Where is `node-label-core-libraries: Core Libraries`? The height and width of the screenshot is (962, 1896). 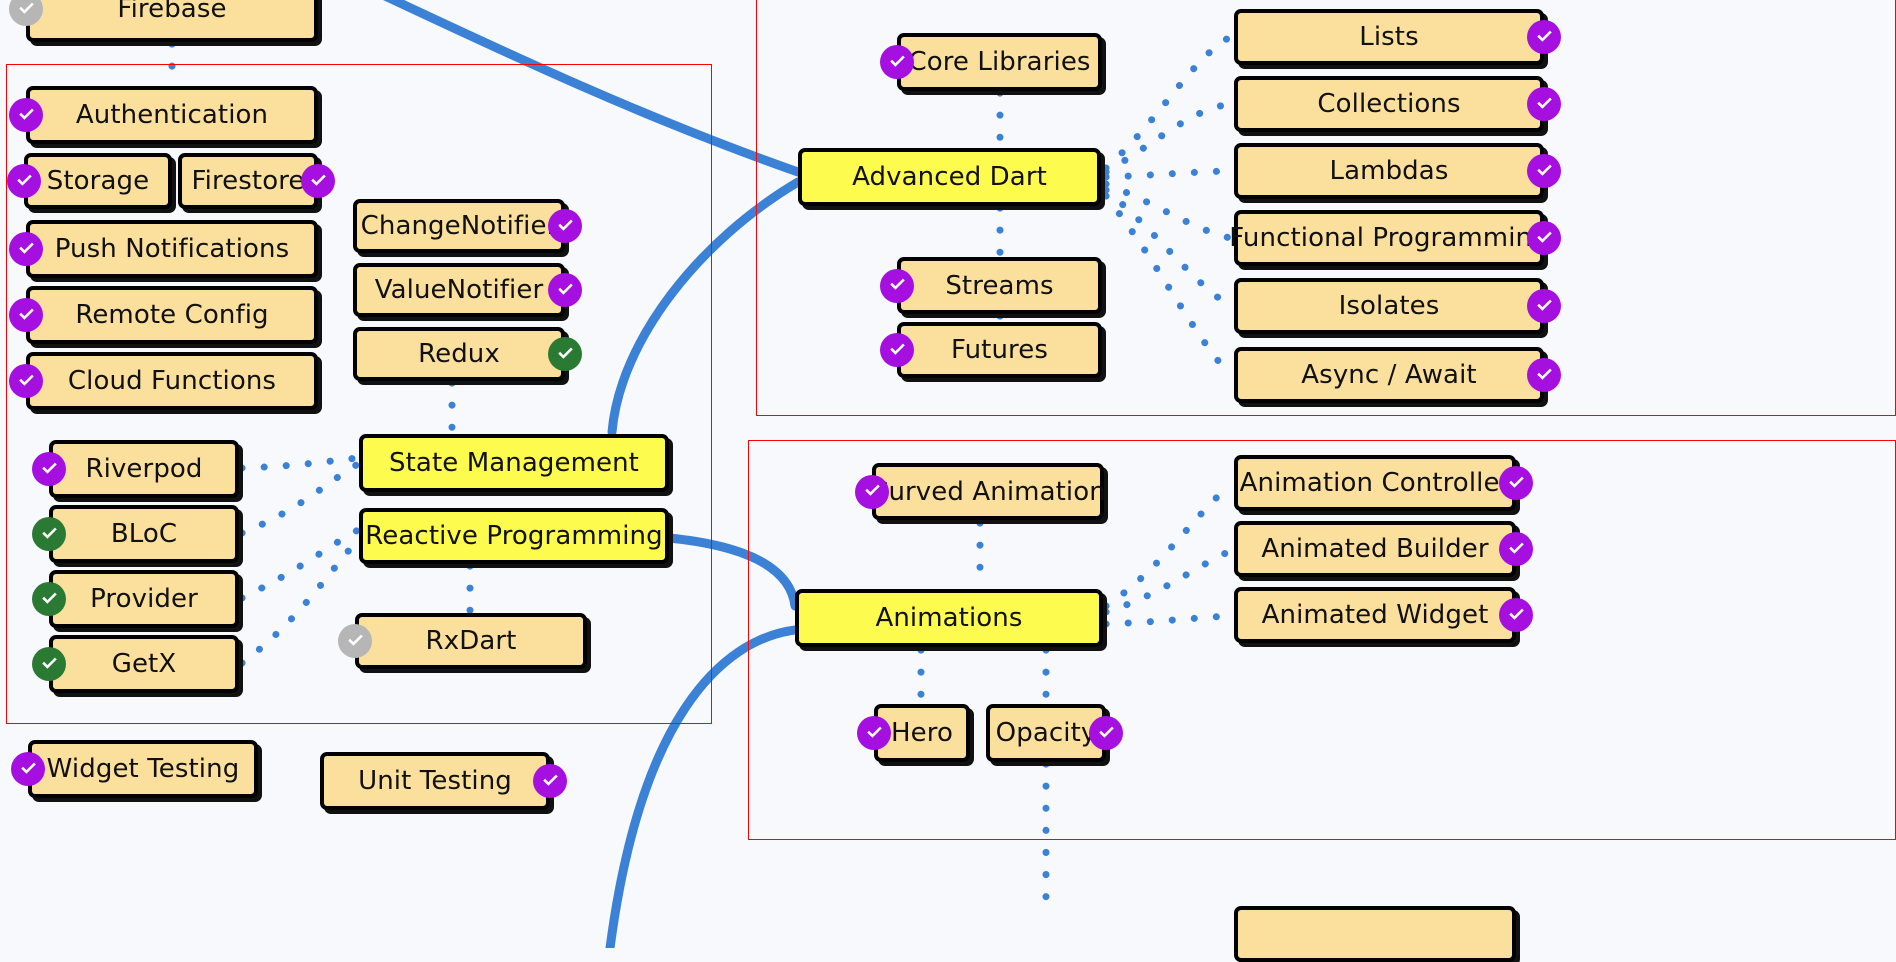 node-label-core-libraries: Core Libraries is located at coordinates (999, 62).